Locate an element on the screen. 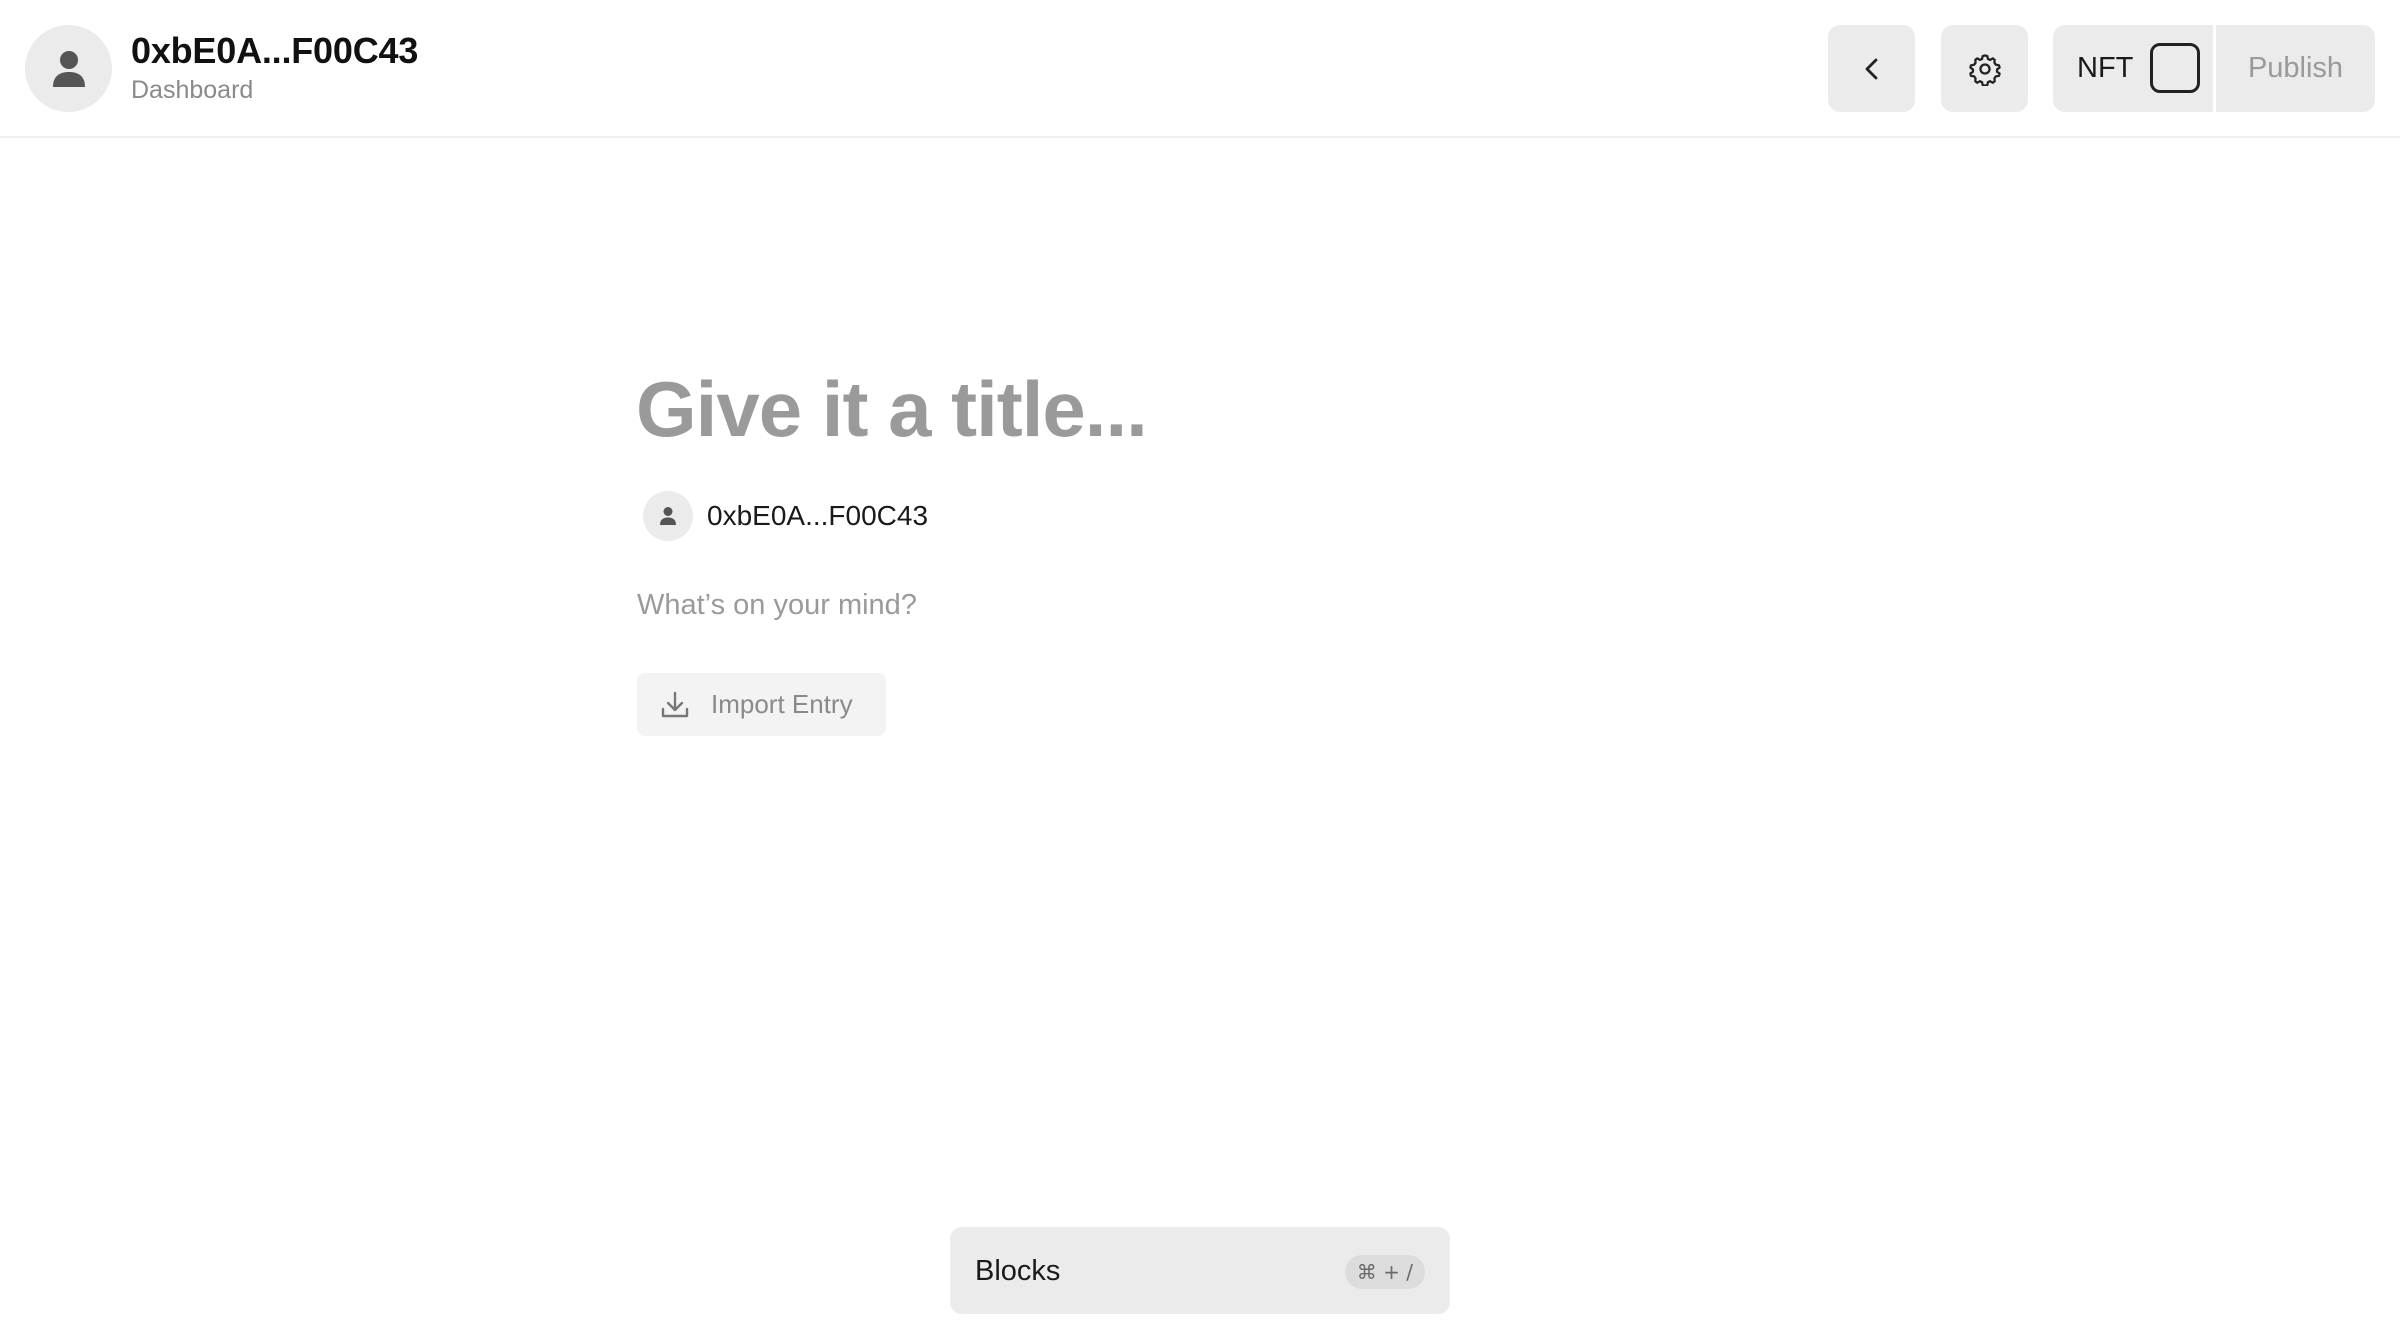 The height and width of the screenshot is (1340, 2400). nft-label: NFT is located at coordinates (2105, 68).